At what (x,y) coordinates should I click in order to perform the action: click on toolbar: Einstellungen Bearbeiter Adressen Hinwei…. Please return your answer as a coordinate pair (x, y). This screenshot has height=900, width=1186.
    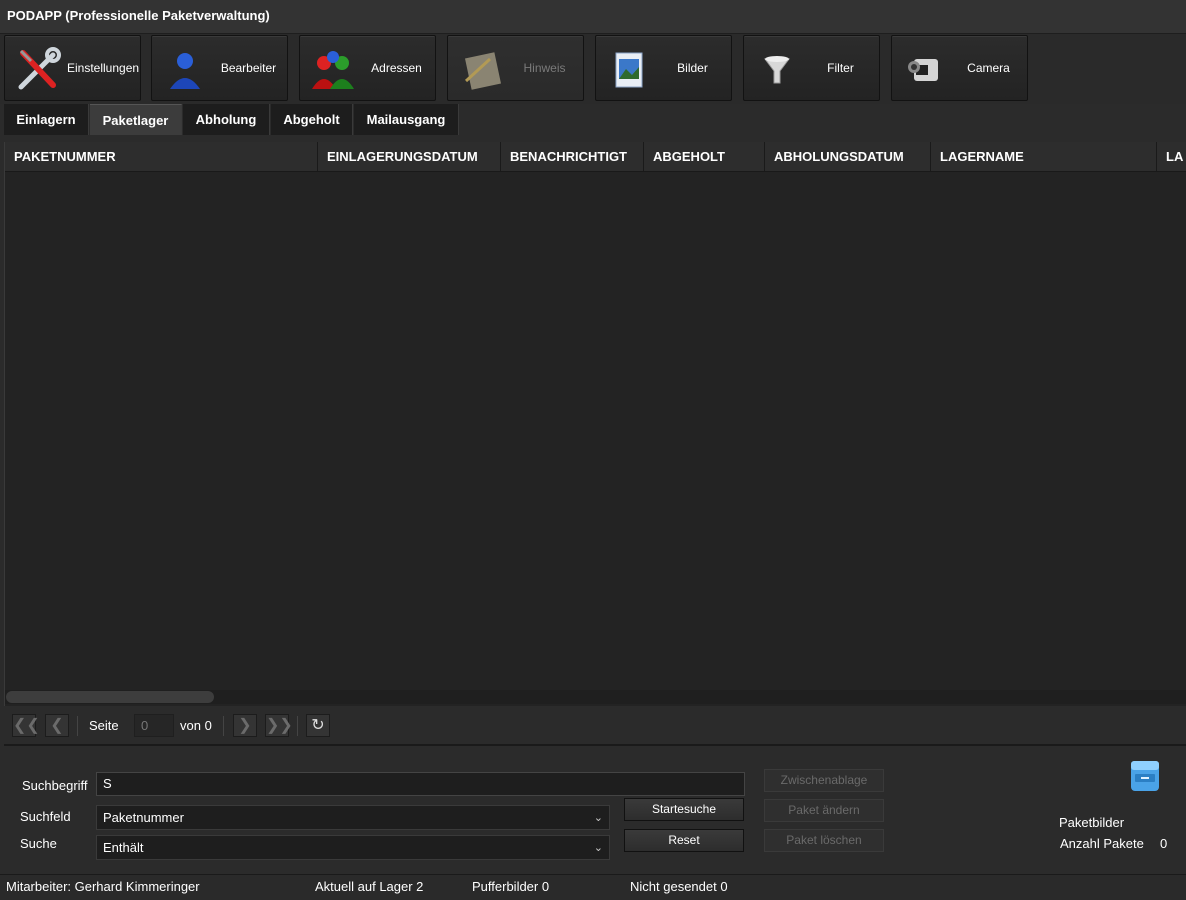
    Looking at the image, I should click on (593, 69).